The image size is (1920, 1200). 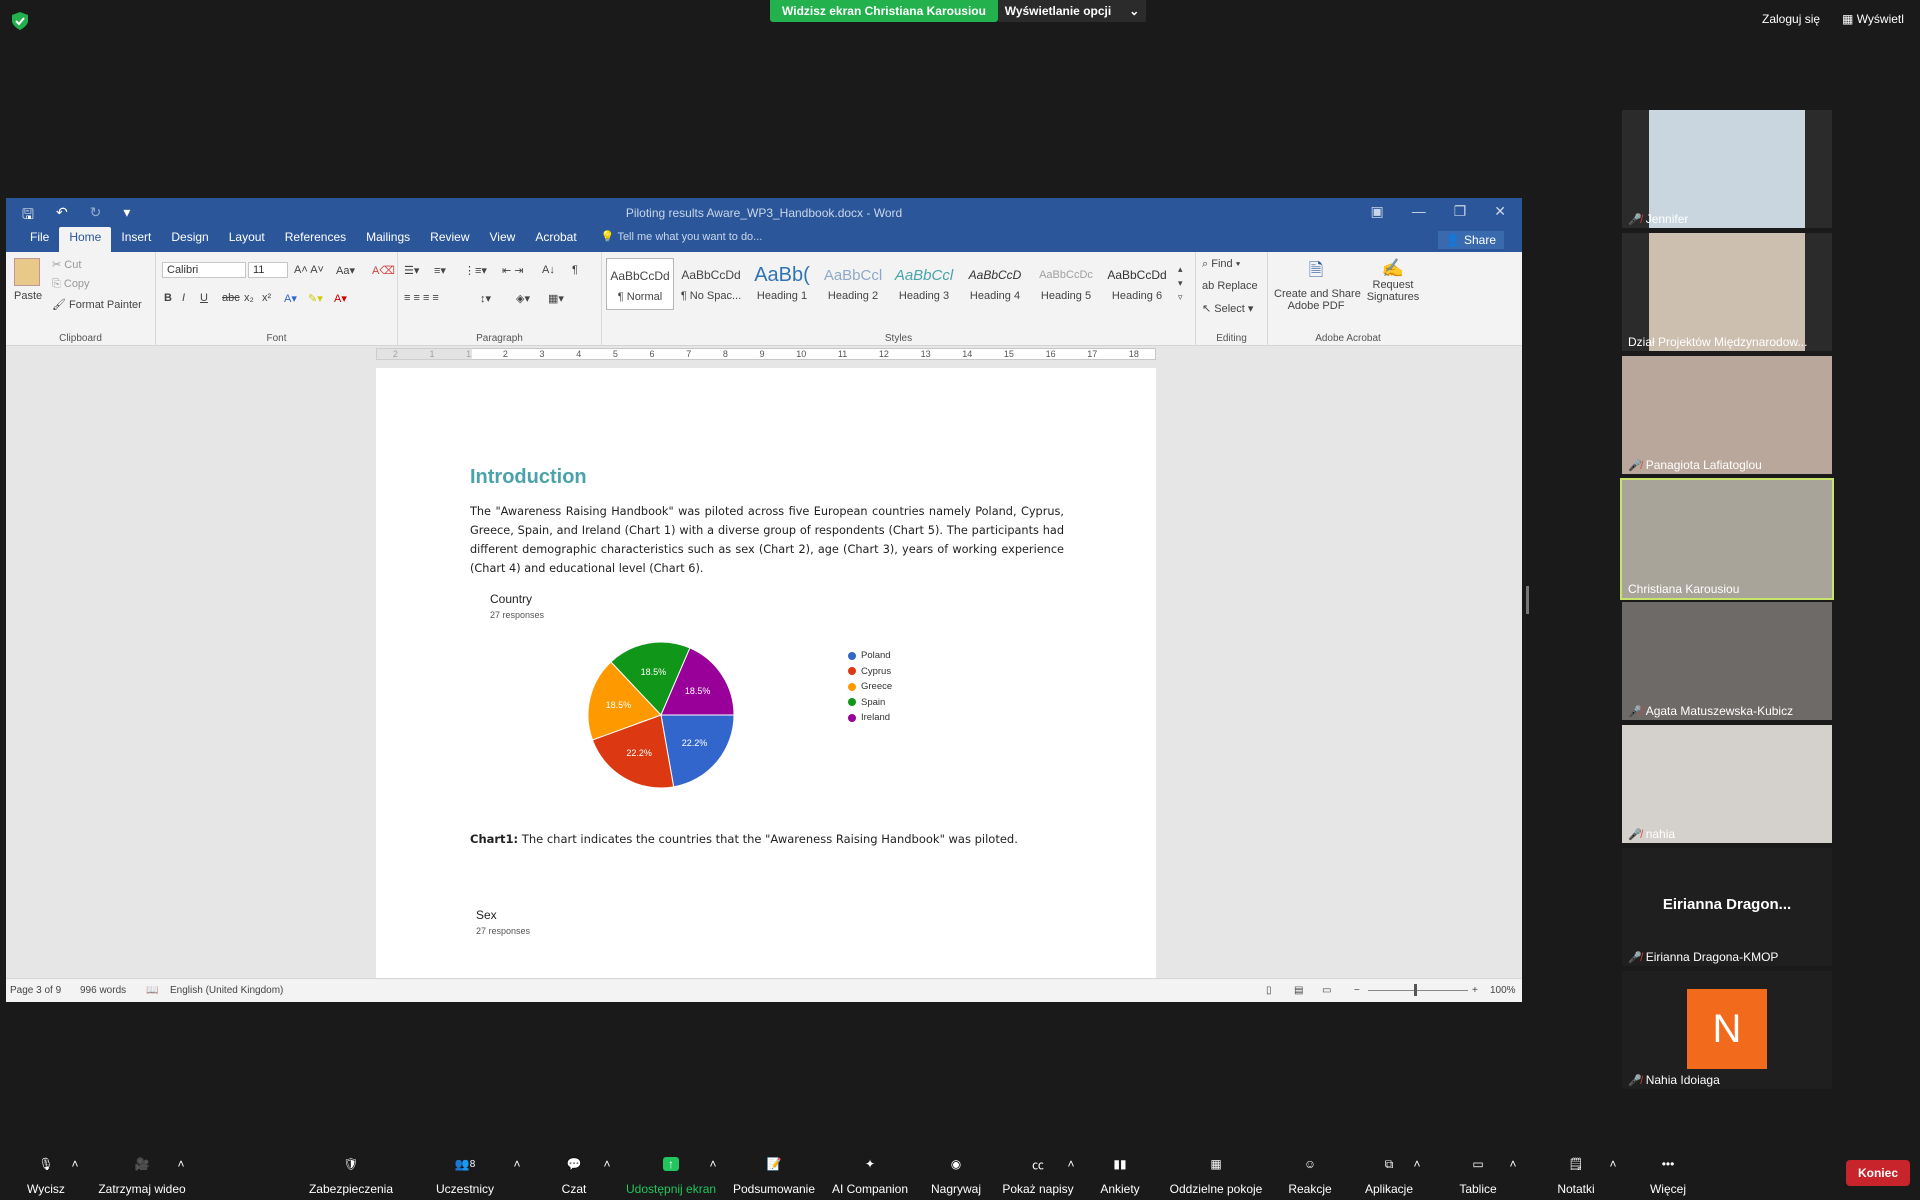 I want to click on align-icons: ≡ ≡ ≡ ≡, so click(x=421, y=298).